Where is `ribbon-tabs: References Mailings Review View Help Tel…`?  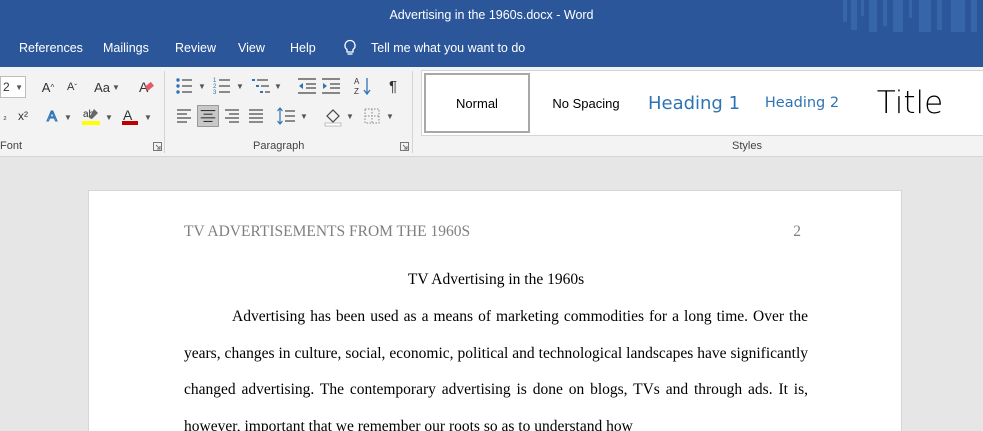 ribbon-tabs: References Mailings Review View Help Tel… is located at coordinates (491, 48).